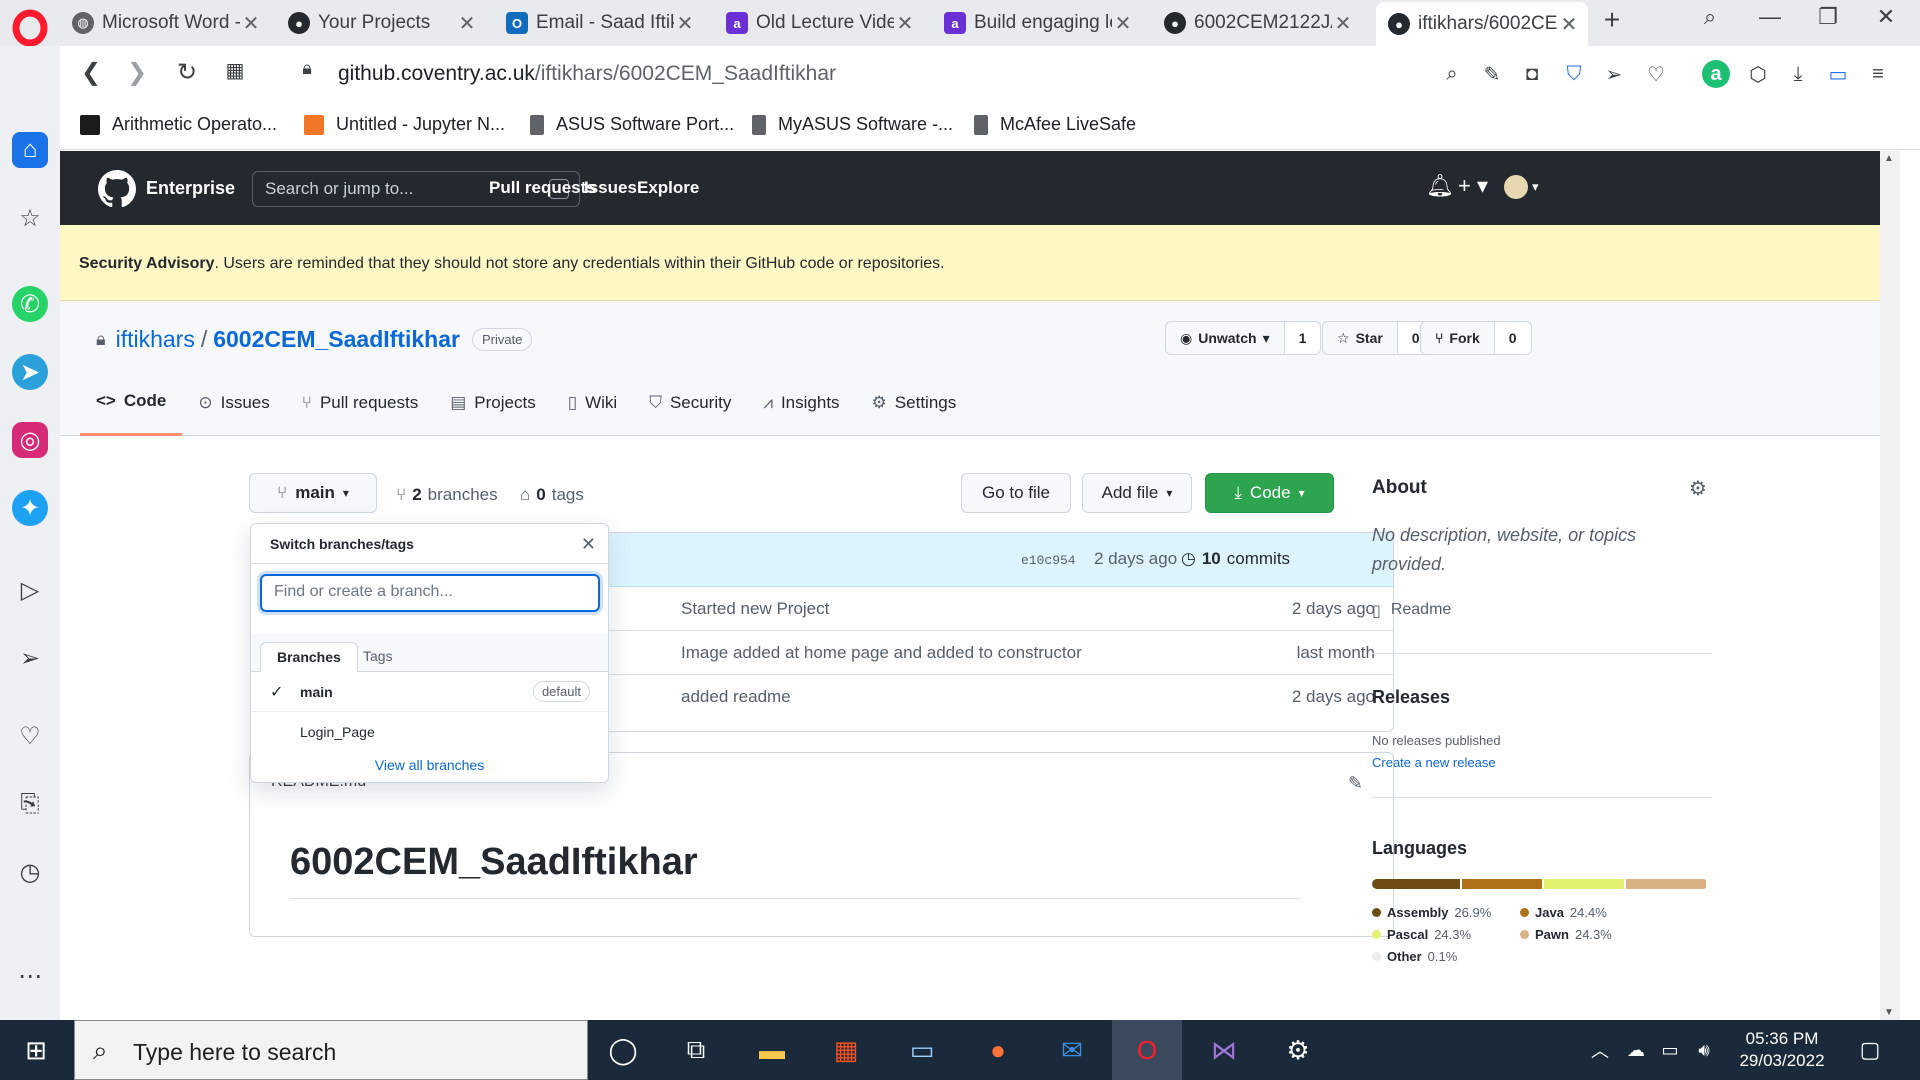  What do you see at coordinates (1016, 493) in the screenshot?
I see `go-to-file-button: Go to file` at bounding box center [1016, 493].